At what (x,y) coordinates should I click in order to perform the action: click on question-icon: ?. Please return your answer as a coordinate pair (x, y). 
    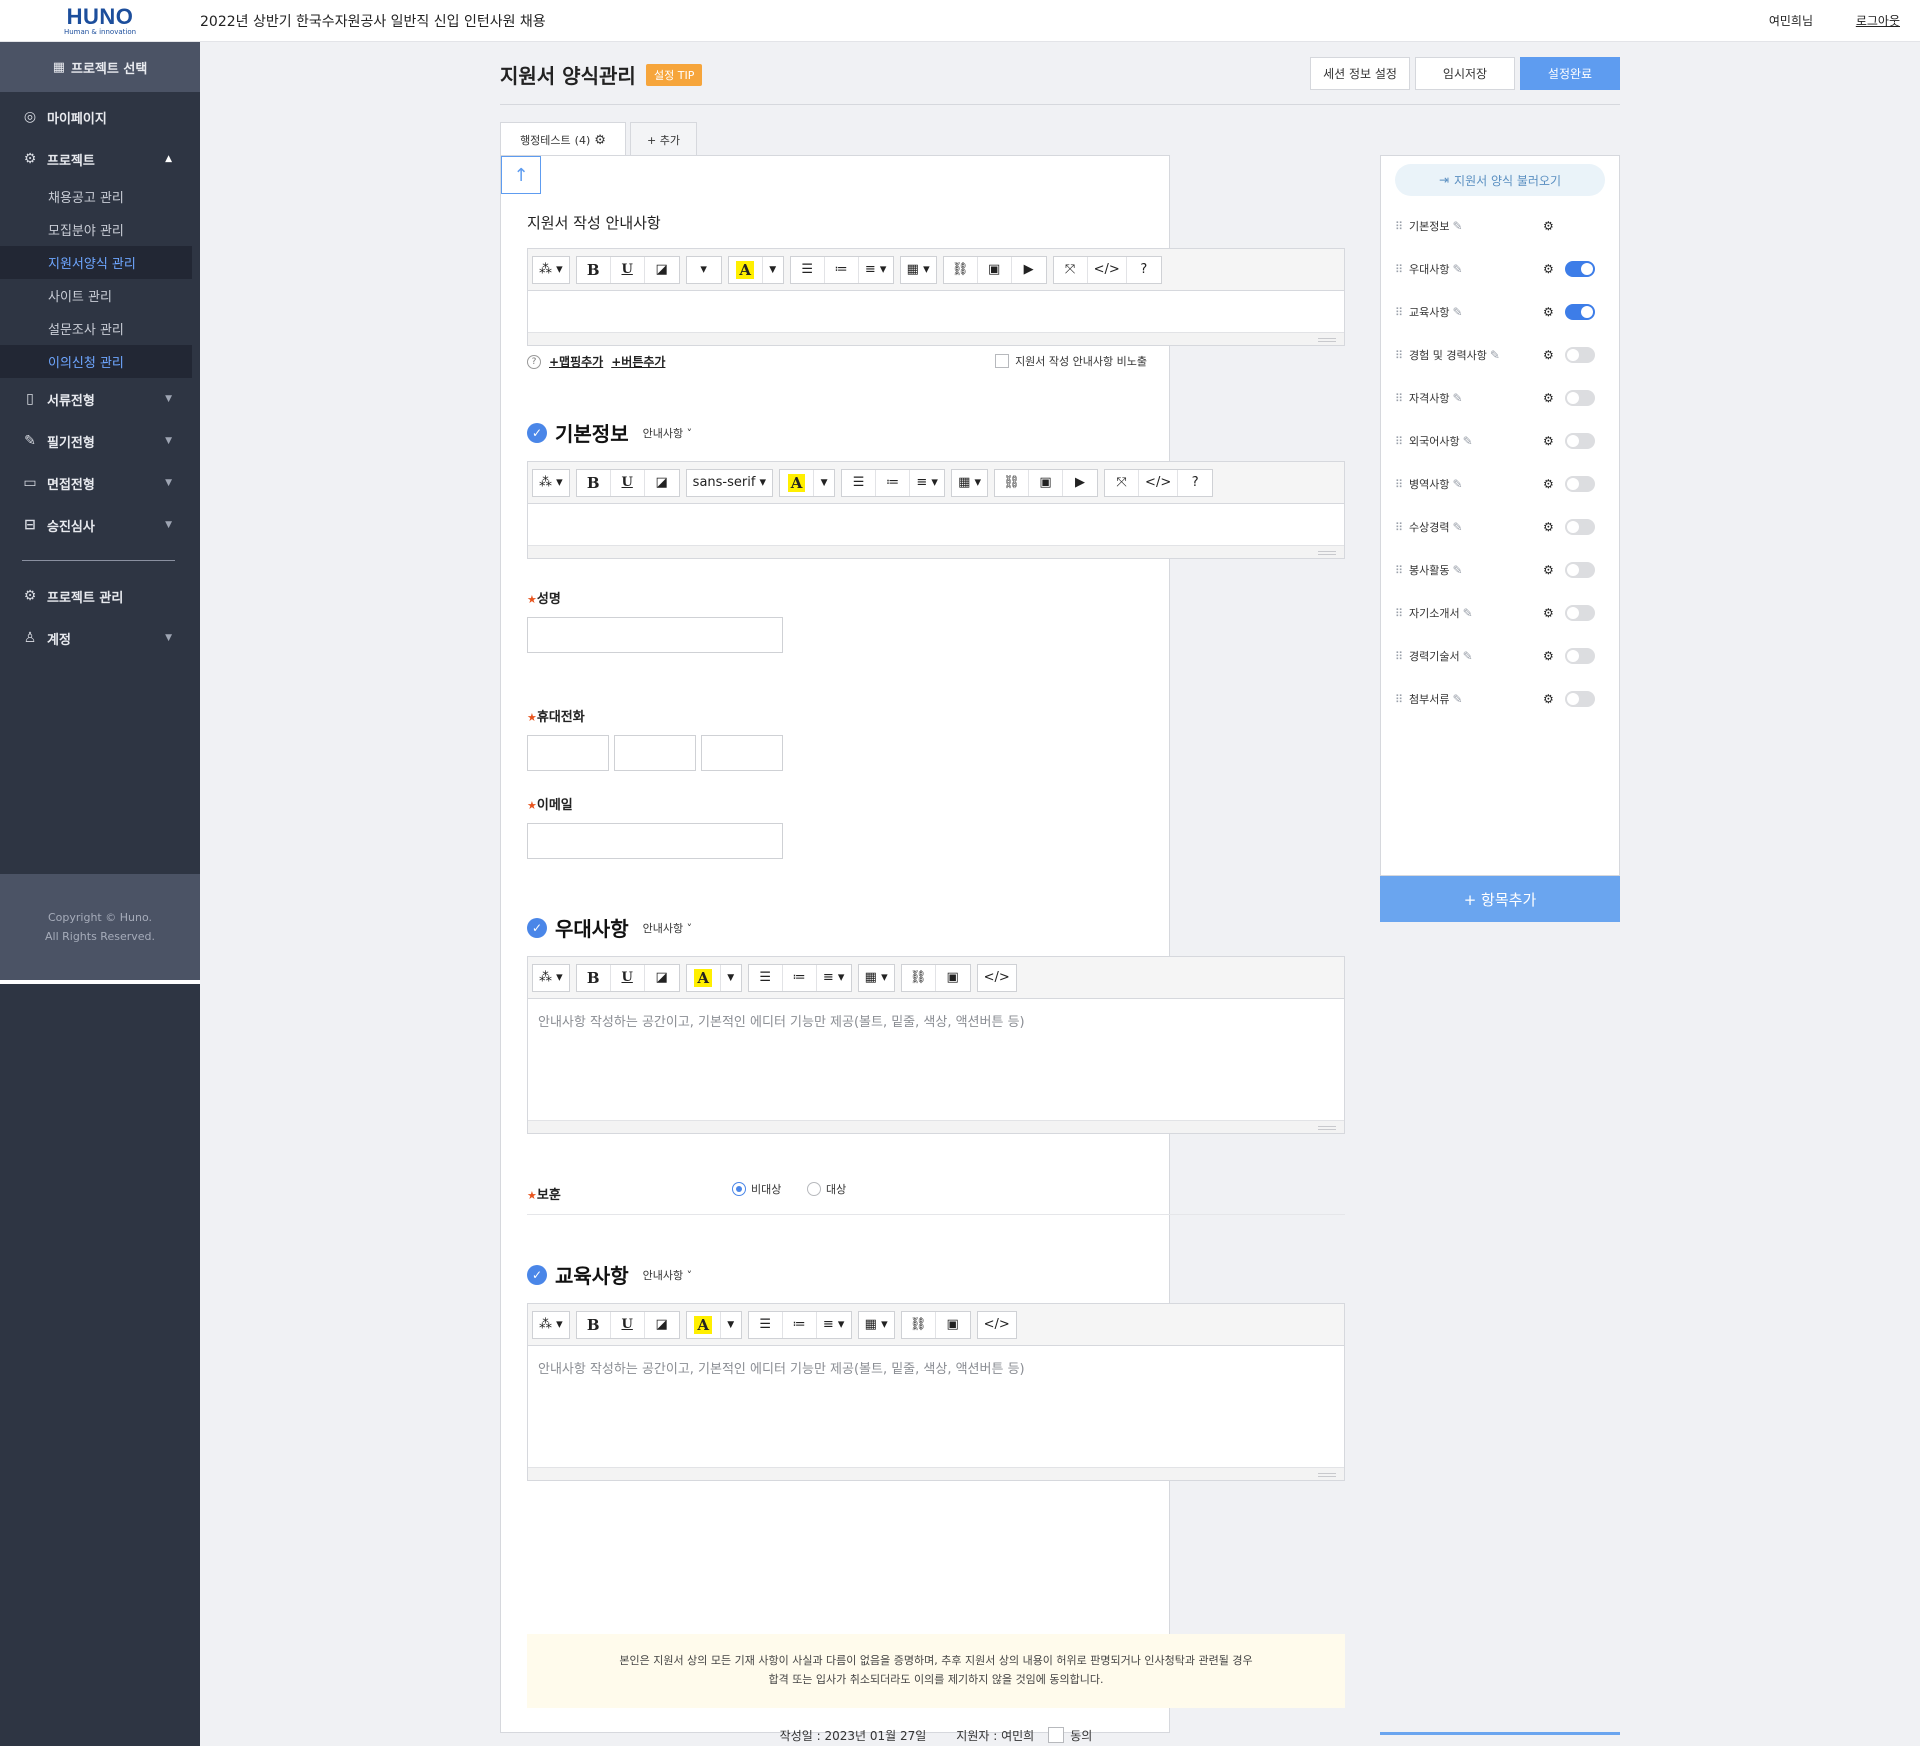
    Looking at the image, I should click on (534, 361).